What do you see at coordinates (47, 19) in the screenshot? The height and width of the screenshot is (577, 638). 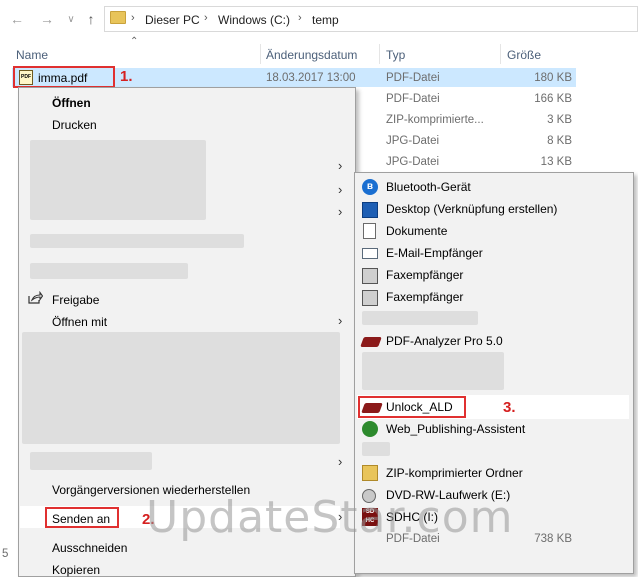 I see `forward-arrow-icon: →` at bounding box center [47, 19].